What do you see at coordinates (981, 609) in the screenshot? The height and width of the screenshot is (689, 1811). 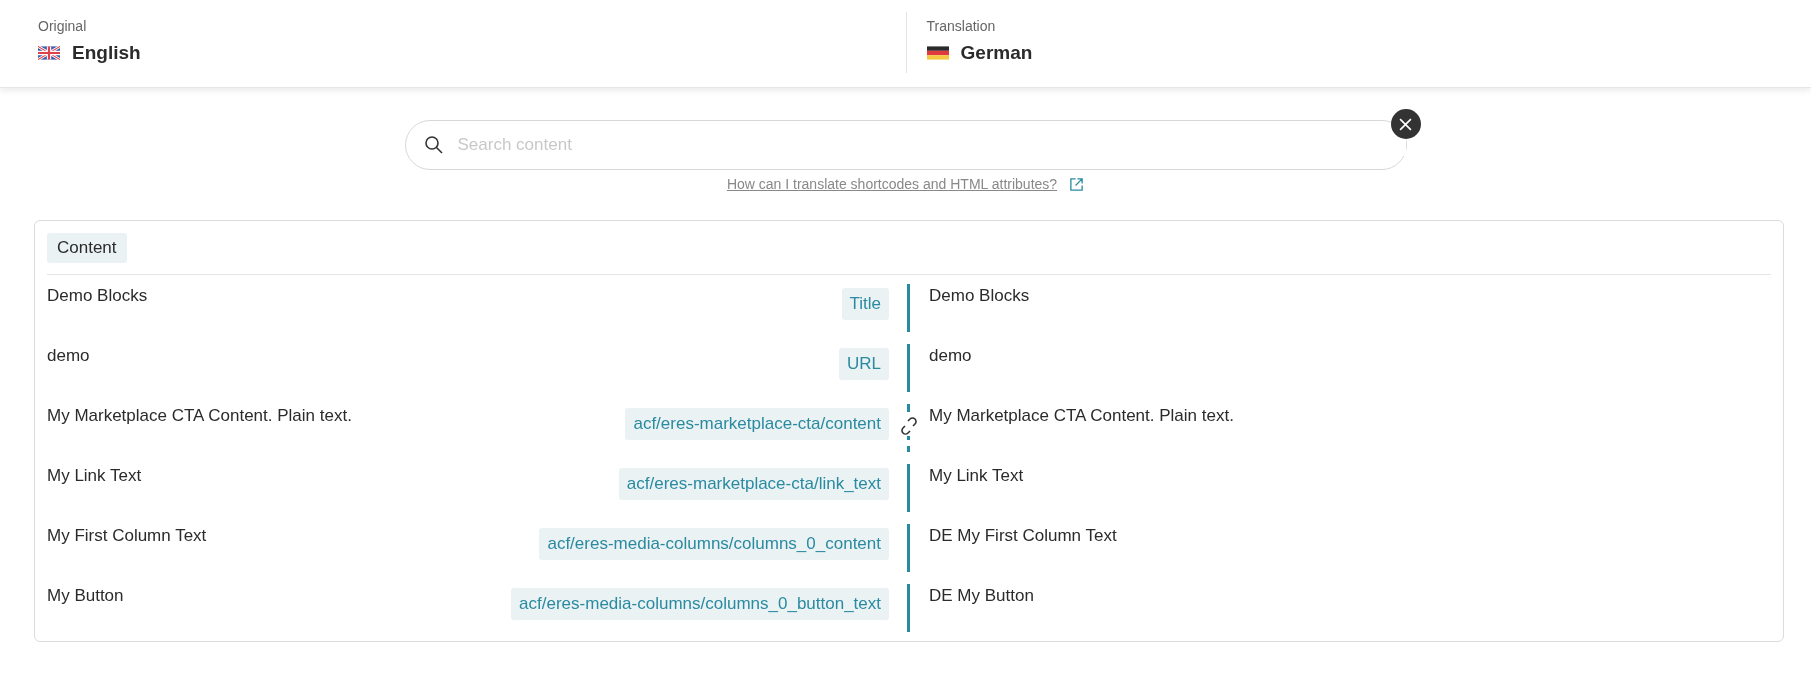 I see `translation-text: DE My Button` at bounding box center [981, 609].